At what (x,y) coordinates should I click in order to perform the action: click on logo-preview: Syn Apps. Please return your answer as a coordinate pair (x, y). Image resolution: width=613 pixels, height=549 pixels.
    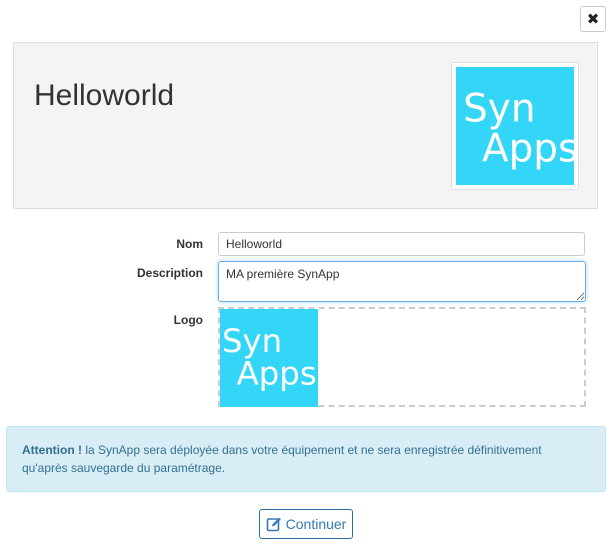
    Looking at the image, I should click on (269, 358).